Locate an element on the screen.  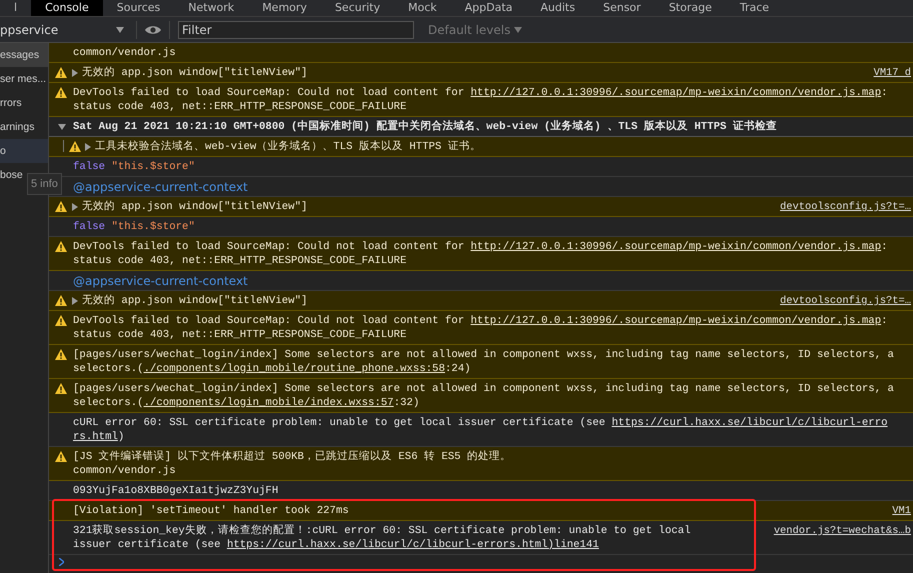
link: https://curl.haxx.se/libcurl/c/libcurl-errors.html)line141 is located at coordinates (412, 545).